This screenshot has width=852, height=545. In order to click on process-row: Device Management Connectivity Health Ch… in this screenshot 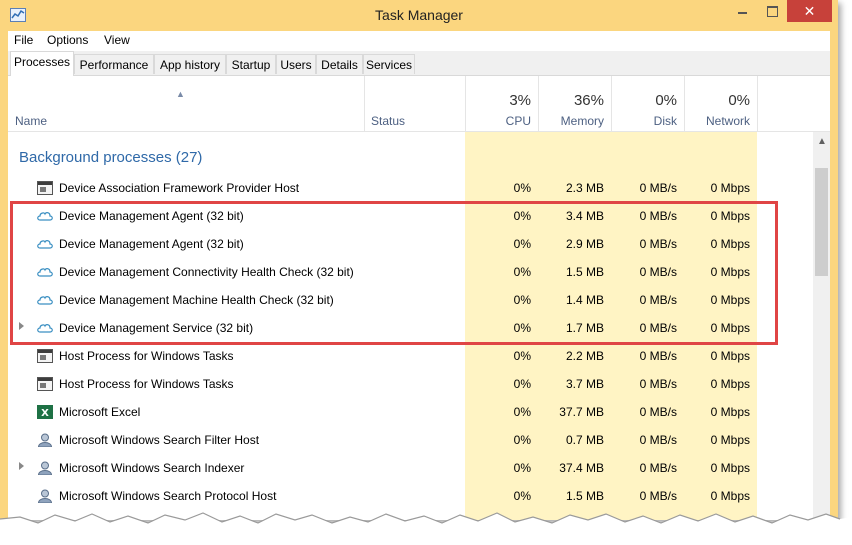, I will do `click(410, 272)`.